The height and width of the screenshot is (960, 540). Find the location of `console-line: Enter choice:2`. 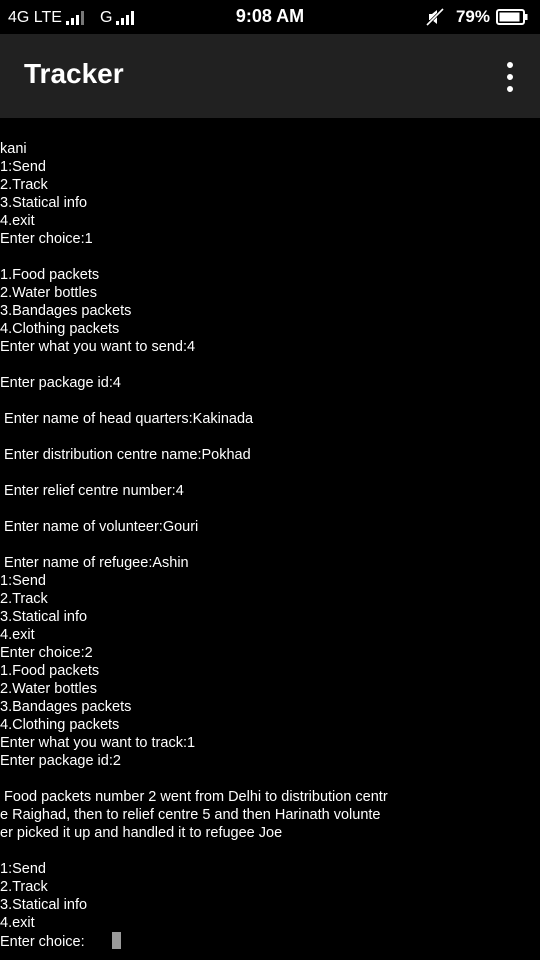

console-line: Enter choice:2 is located at coordinates (46, 653).